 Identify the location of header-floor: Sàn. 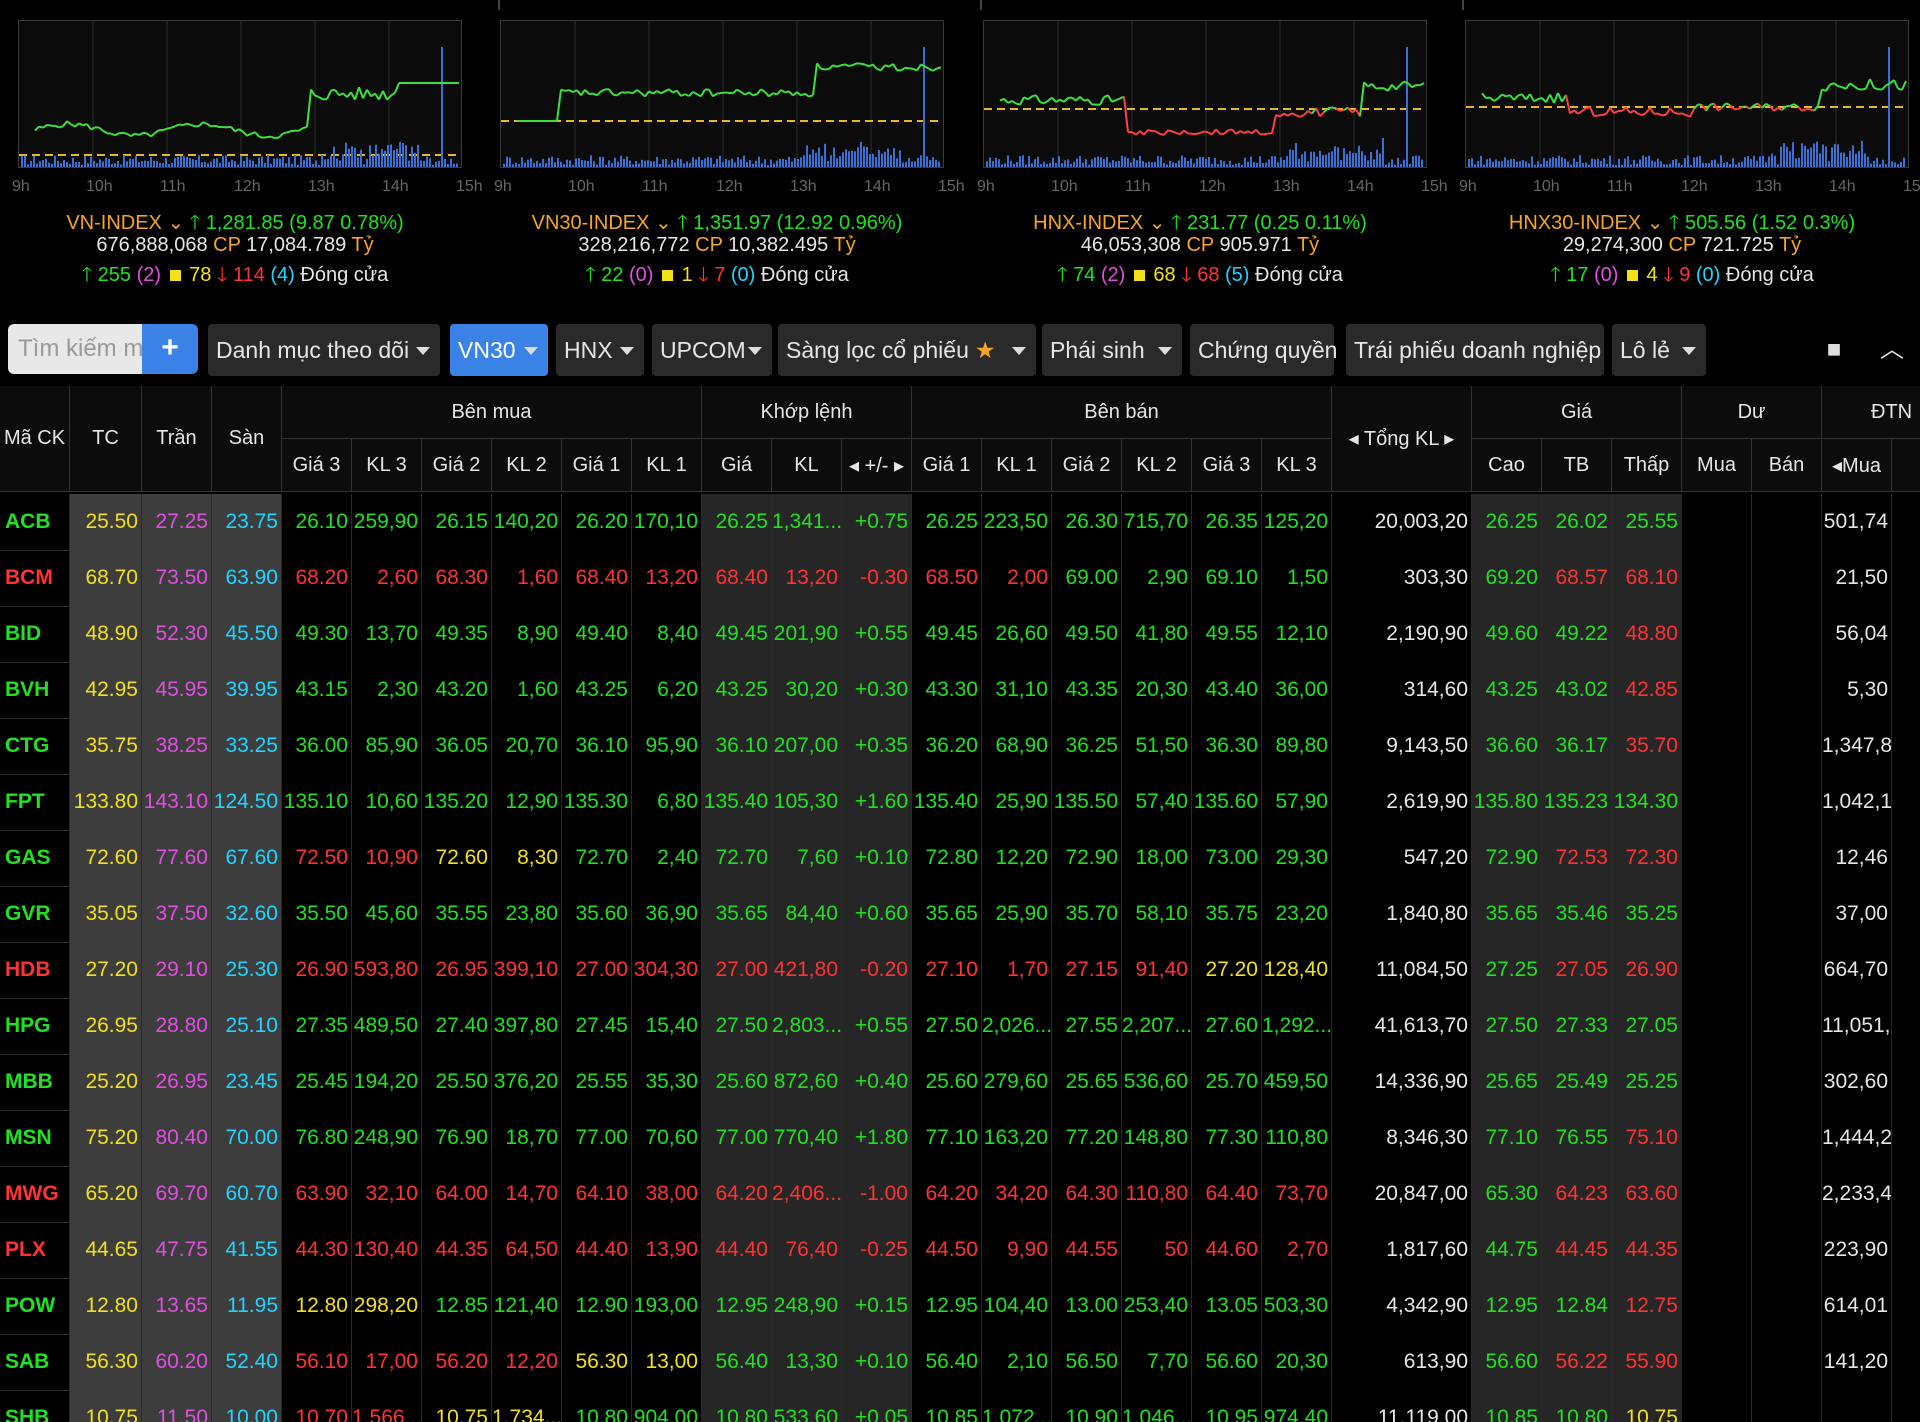
(247, 439).